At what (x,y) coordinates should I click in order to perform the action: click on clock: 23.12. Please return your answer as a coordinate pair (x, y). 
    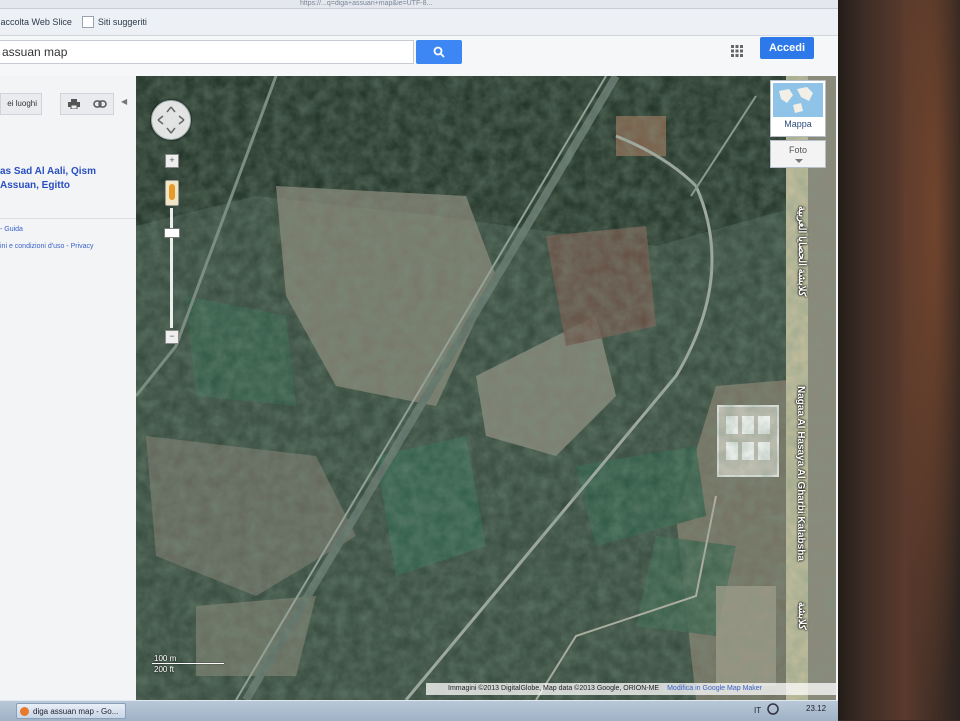
    Looking at the image, I should click on (816, 708).